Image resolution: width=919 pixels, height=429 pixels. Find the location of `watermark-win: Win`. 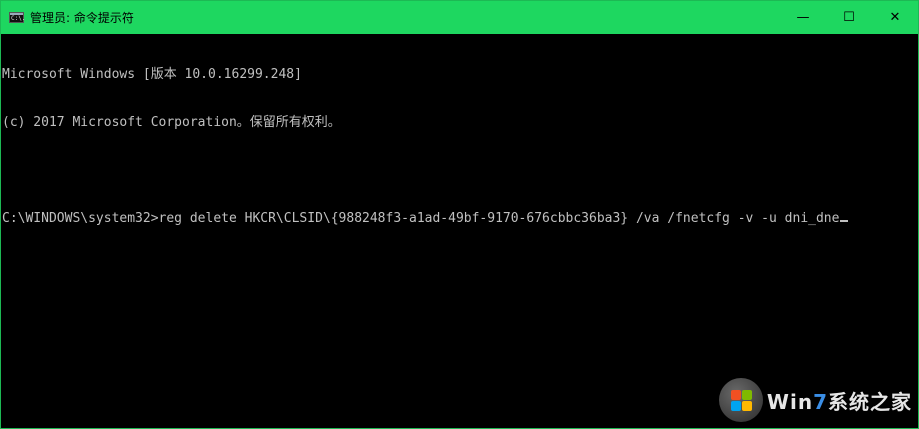

watermark-win: Win is located at coordinates (790, 401).